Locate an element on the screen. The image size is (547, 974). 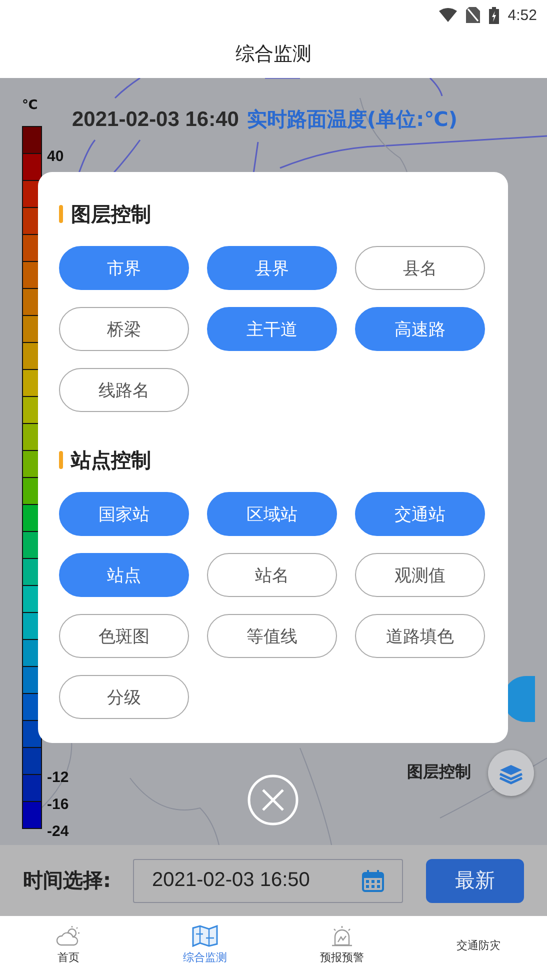
battery-icon is located at coordinates (493, 15).